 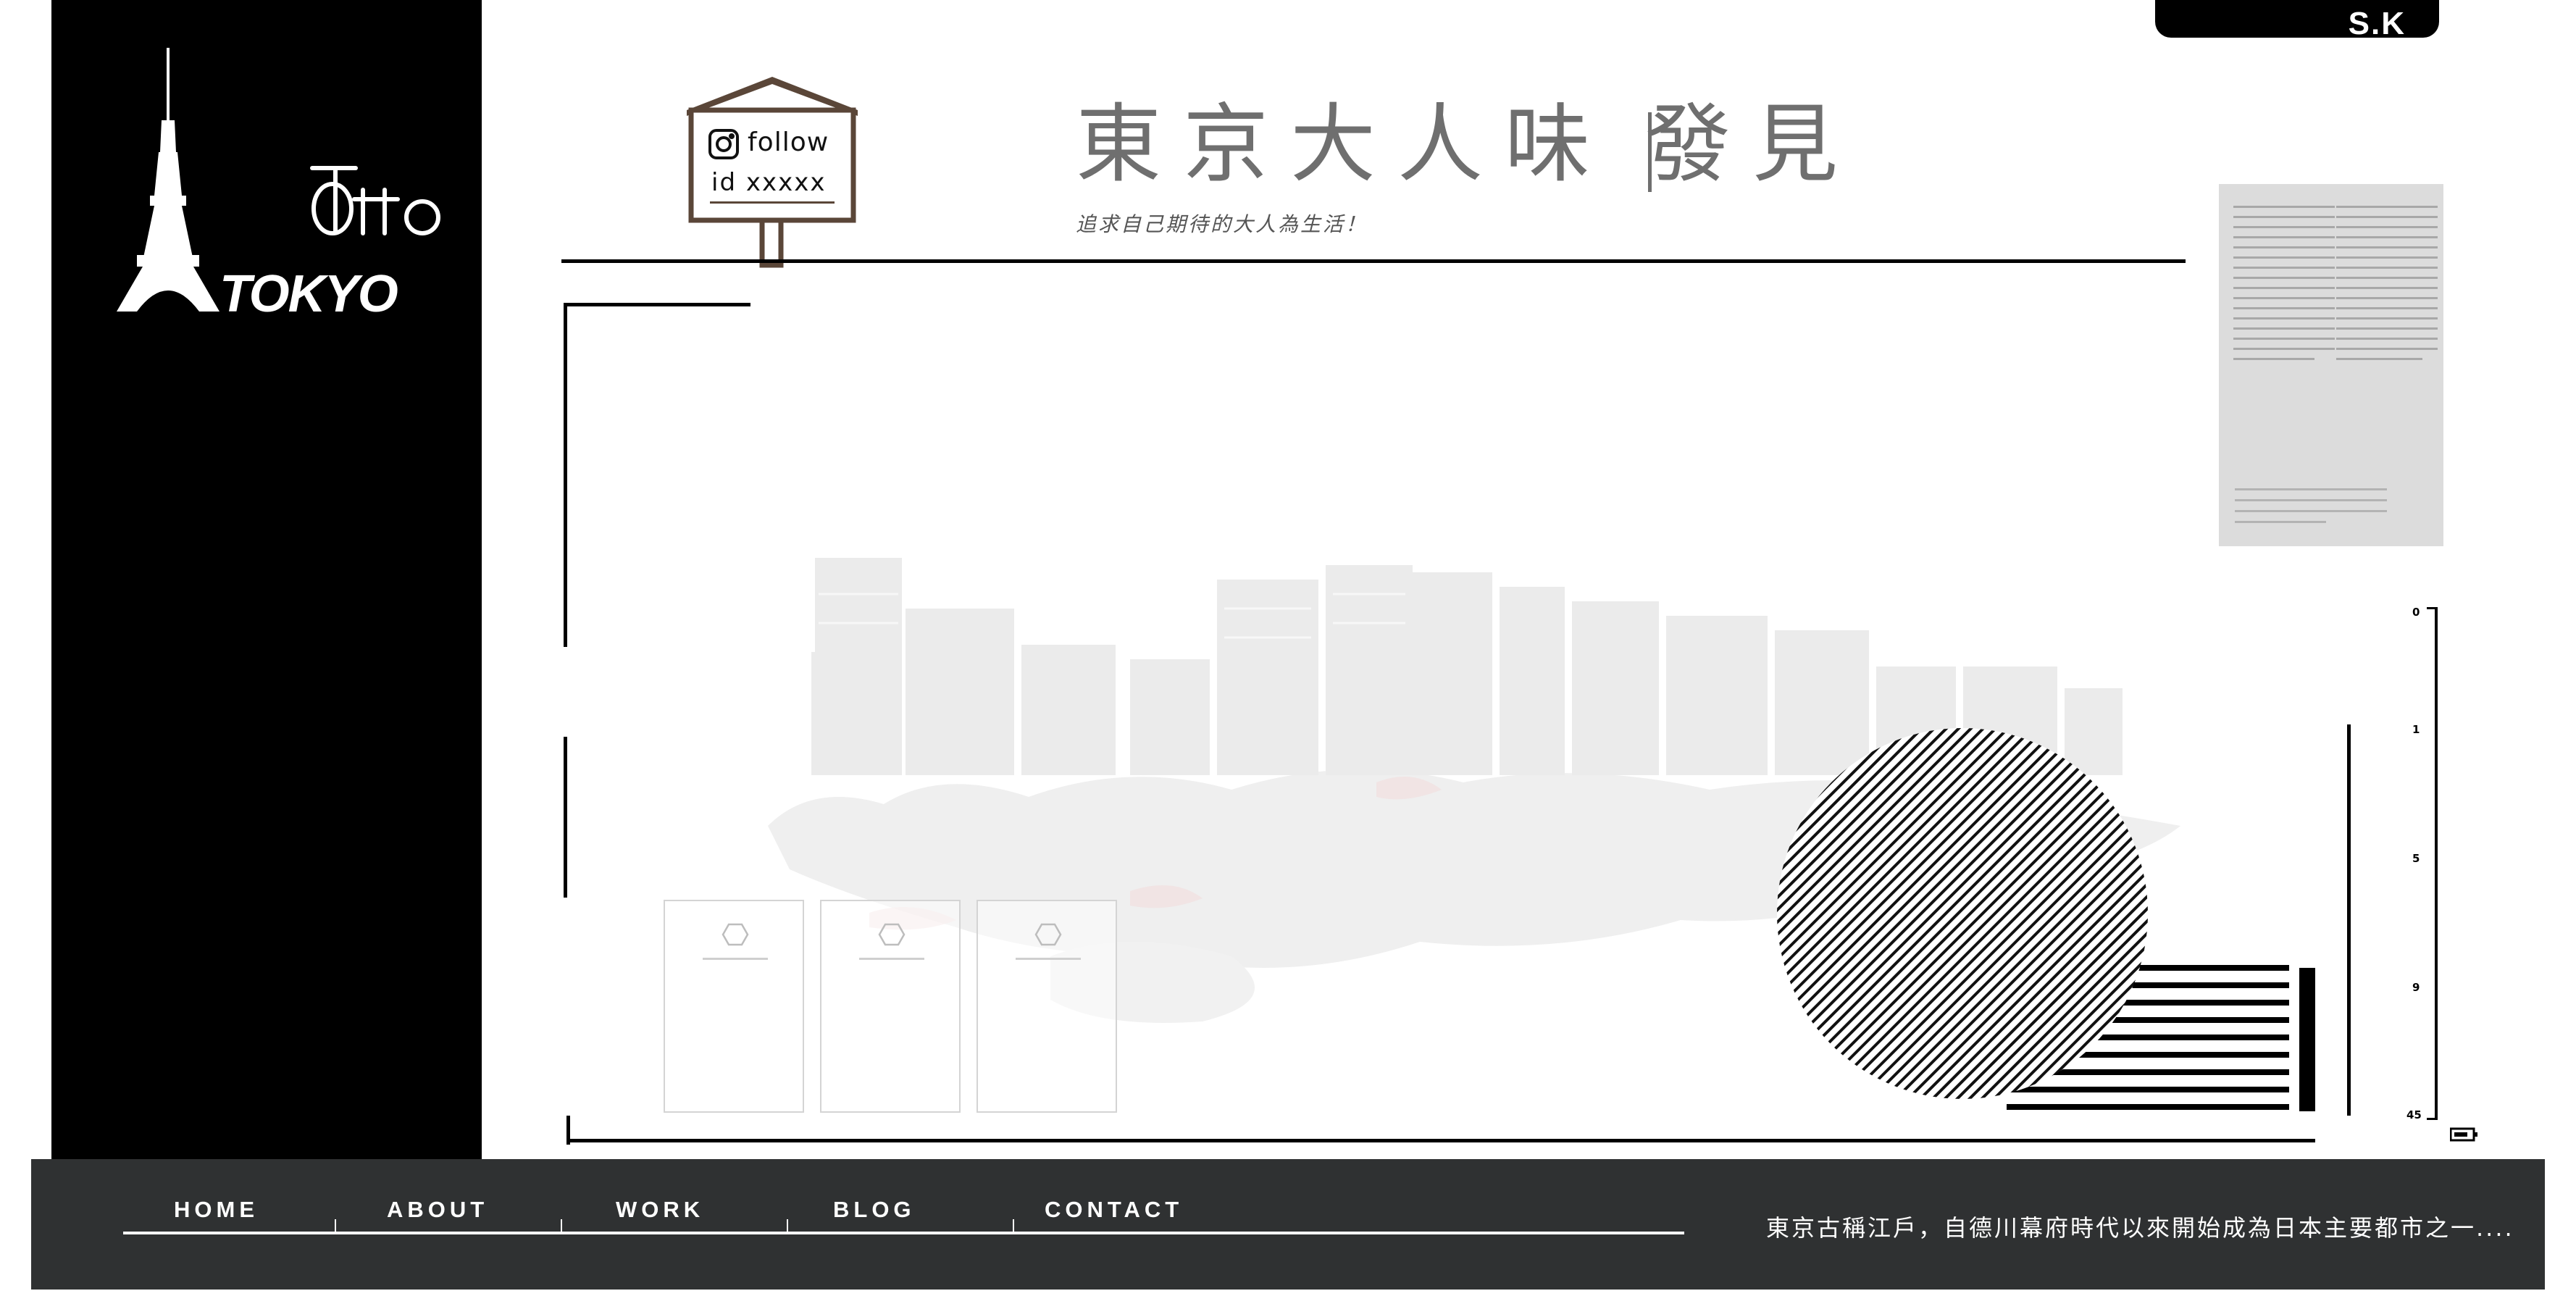 I want to click on nav-about: ABOUT, so click(x=437, y=1210).